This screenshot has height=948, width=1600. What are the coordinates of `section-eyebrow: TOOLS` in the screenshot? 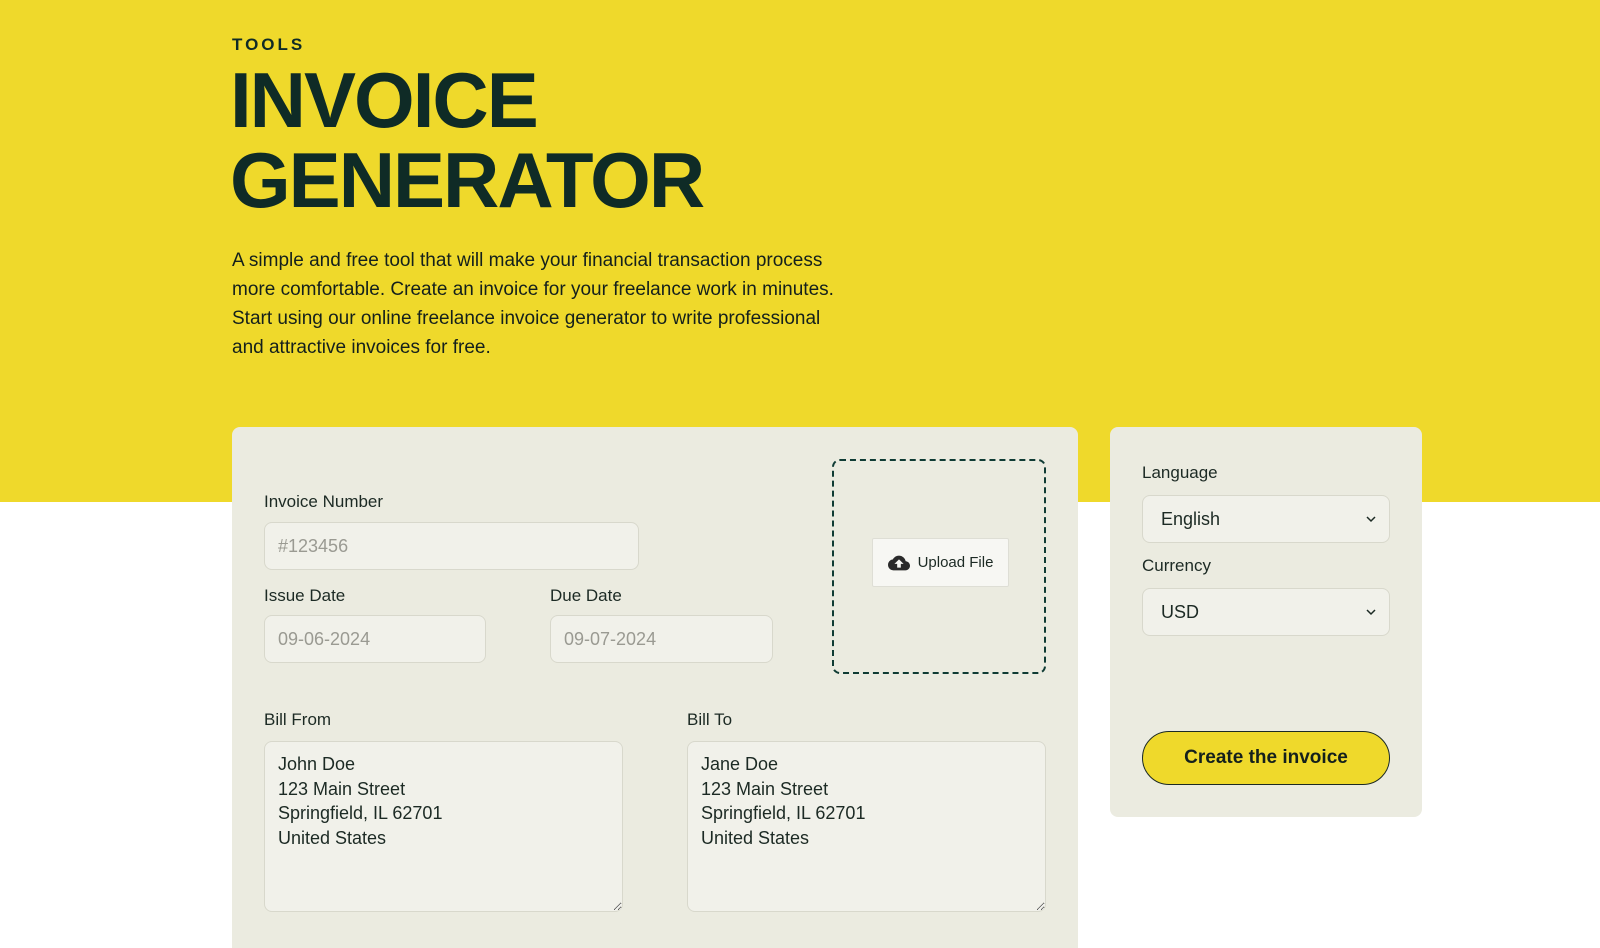 It's located at (269, 44).